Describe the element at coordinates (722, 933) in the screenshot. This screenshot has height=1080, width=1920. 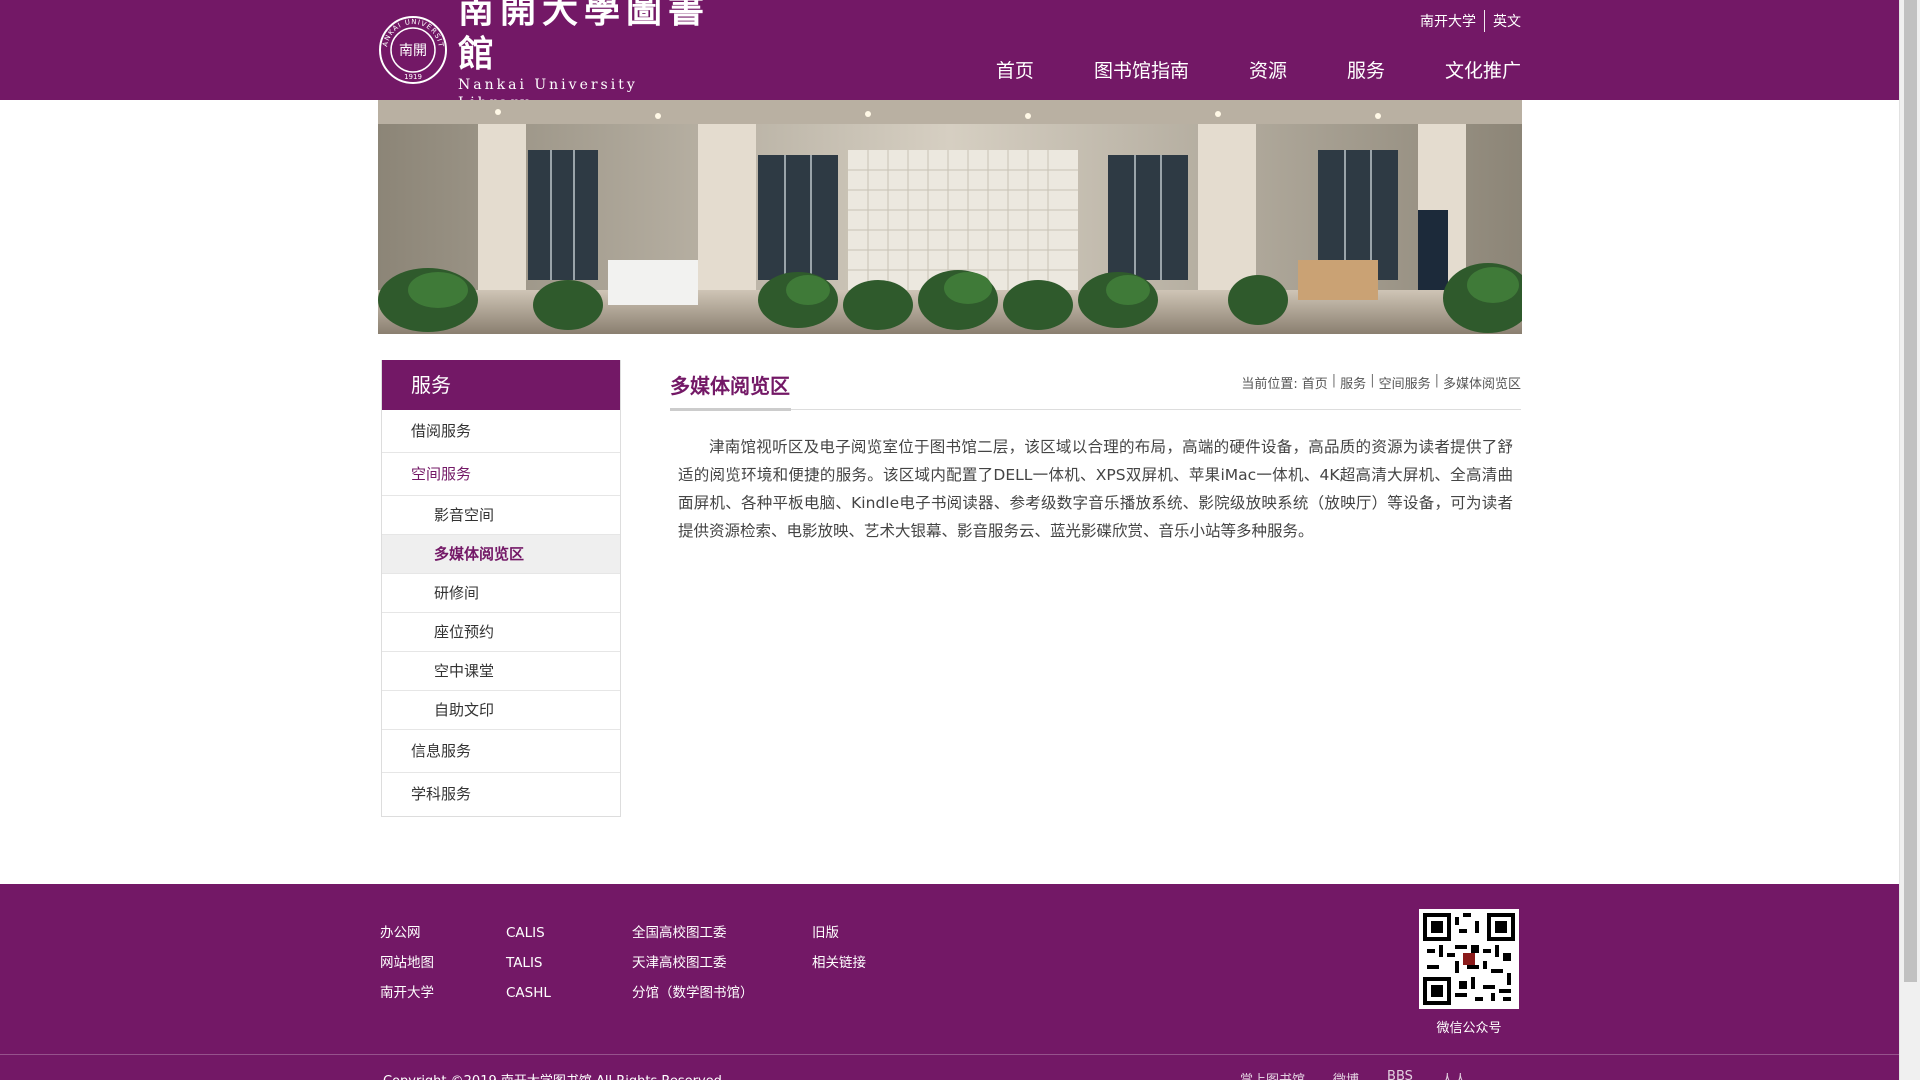
I see `footer-link-national-committee: 全国高校图工委` at that location.